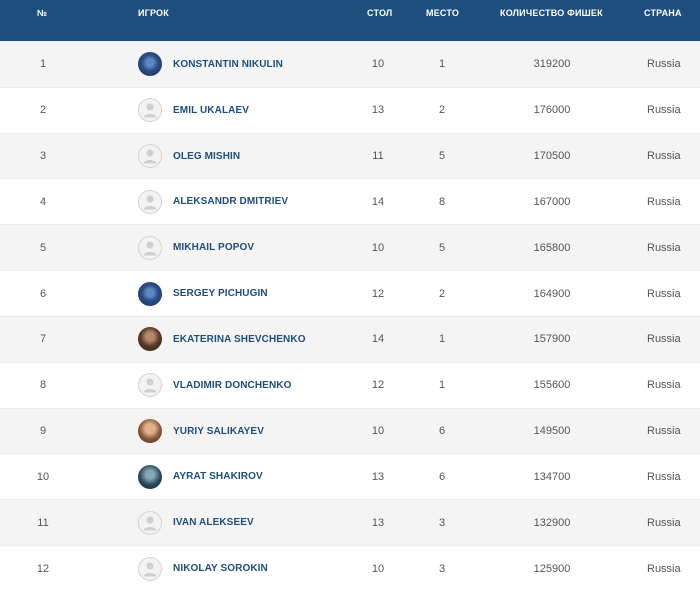  What do you see at coordinates (552, 568) in the screenshot?
I see `chip-count: 125900` at bounding box center [552, 568].